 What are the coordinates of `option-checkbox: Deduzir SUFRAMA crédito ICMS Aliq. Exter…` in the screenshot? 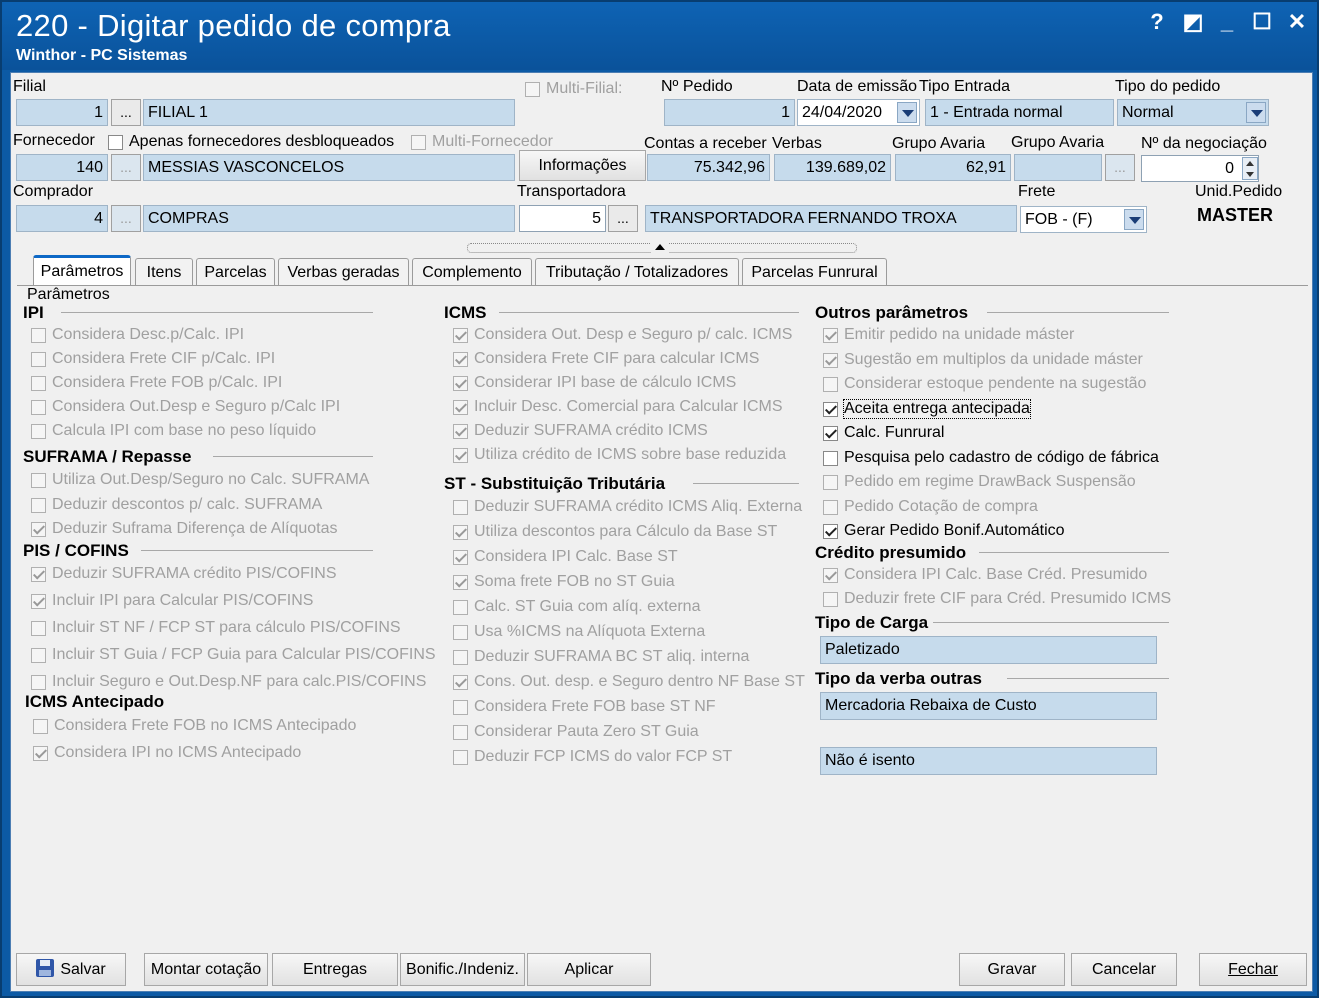 It's located at (627, 507).